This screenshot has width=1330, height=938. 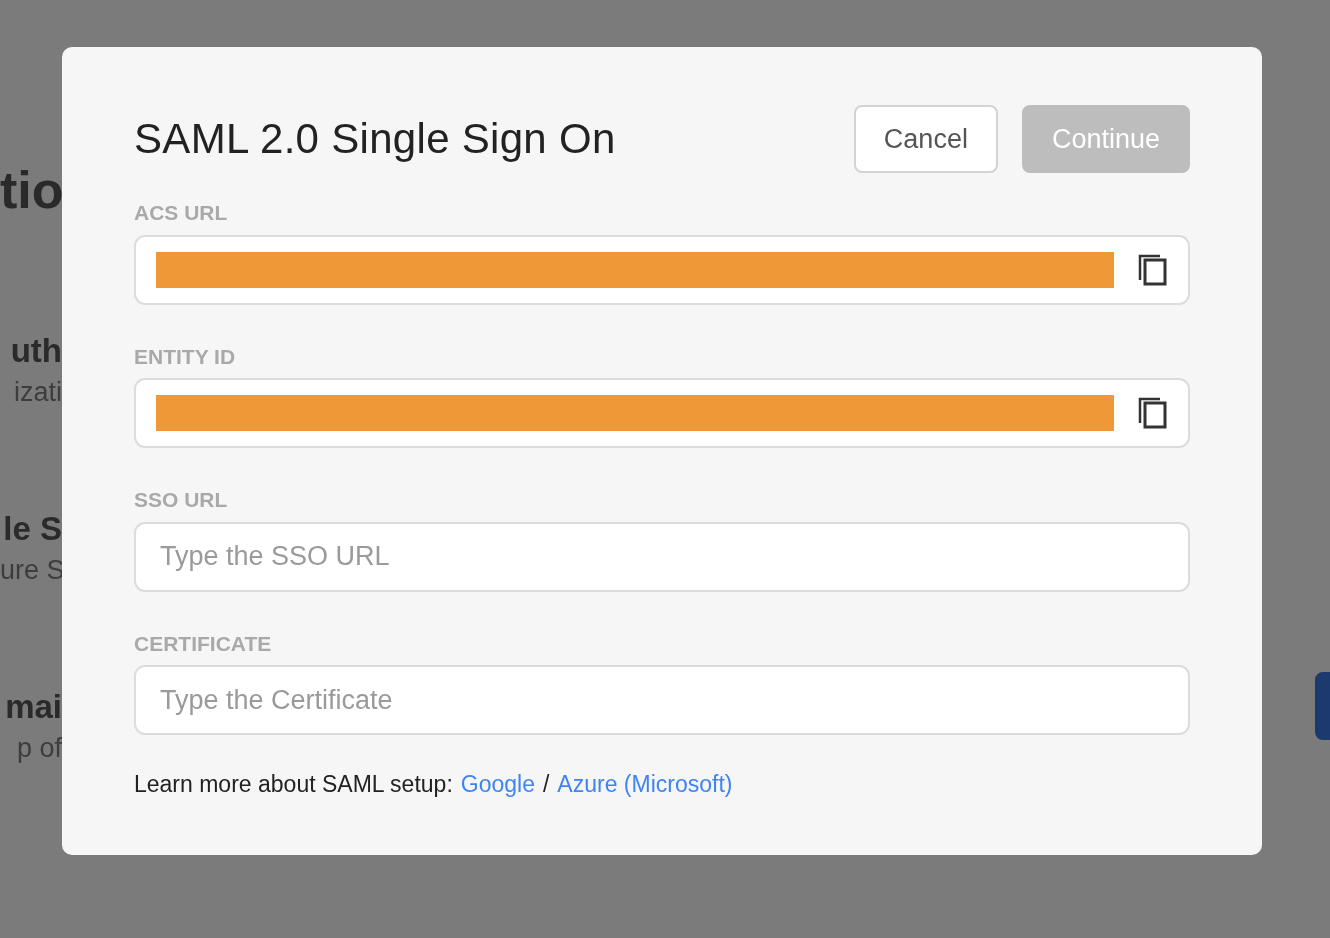 What do you see at coordinates (645, 784) in the screenshot?
I see `help-link: Azure (Microsoft)` at bounding box center [645, 784].